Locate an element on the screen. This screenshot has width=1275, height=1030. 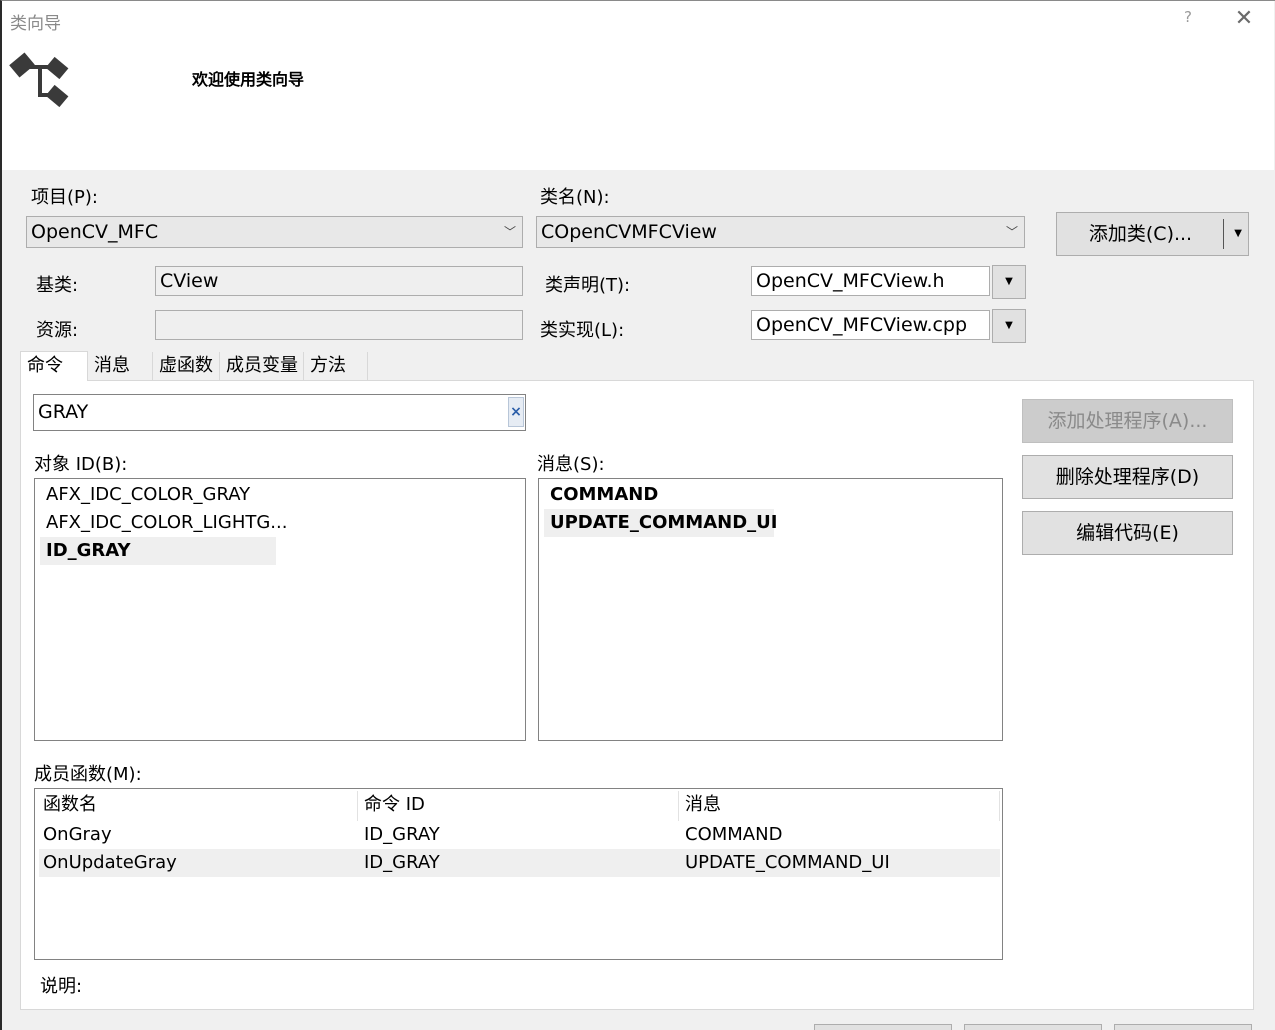
classname-combo: COpenCVMFCView ﹀ is located at coordinates (780, 232).